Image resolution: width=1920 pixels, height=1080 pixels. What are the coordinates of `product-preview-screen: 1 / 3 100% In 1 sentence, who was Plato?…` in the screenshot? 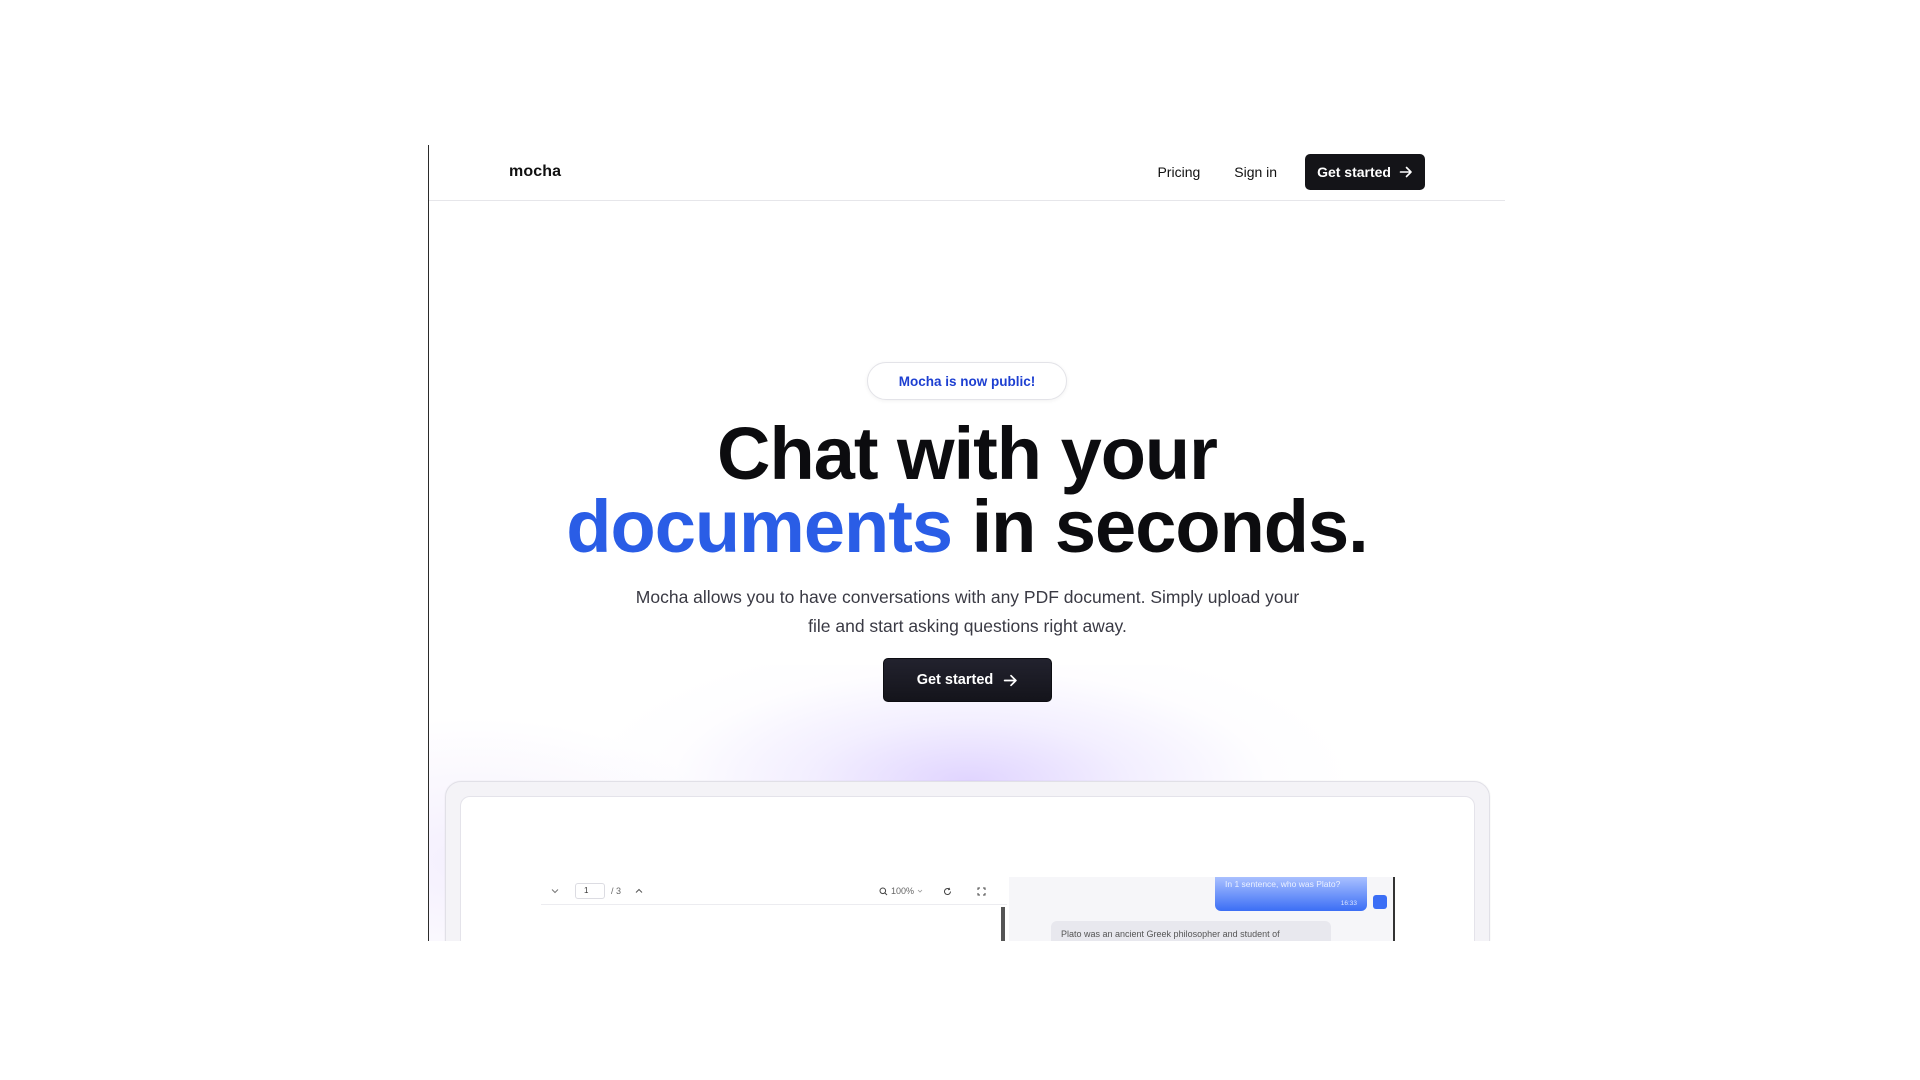 It's located at (967, 868).